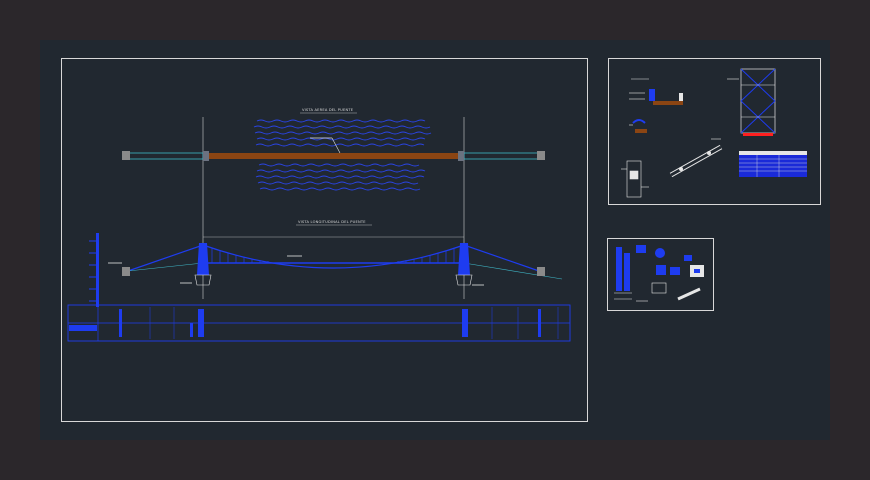 Image resolution: width=870 pixels, height=480 pixels. What do you see at coordinates (773, 164) in the screenshot?
I see `quantities-table` at bounding box center [773, 164].